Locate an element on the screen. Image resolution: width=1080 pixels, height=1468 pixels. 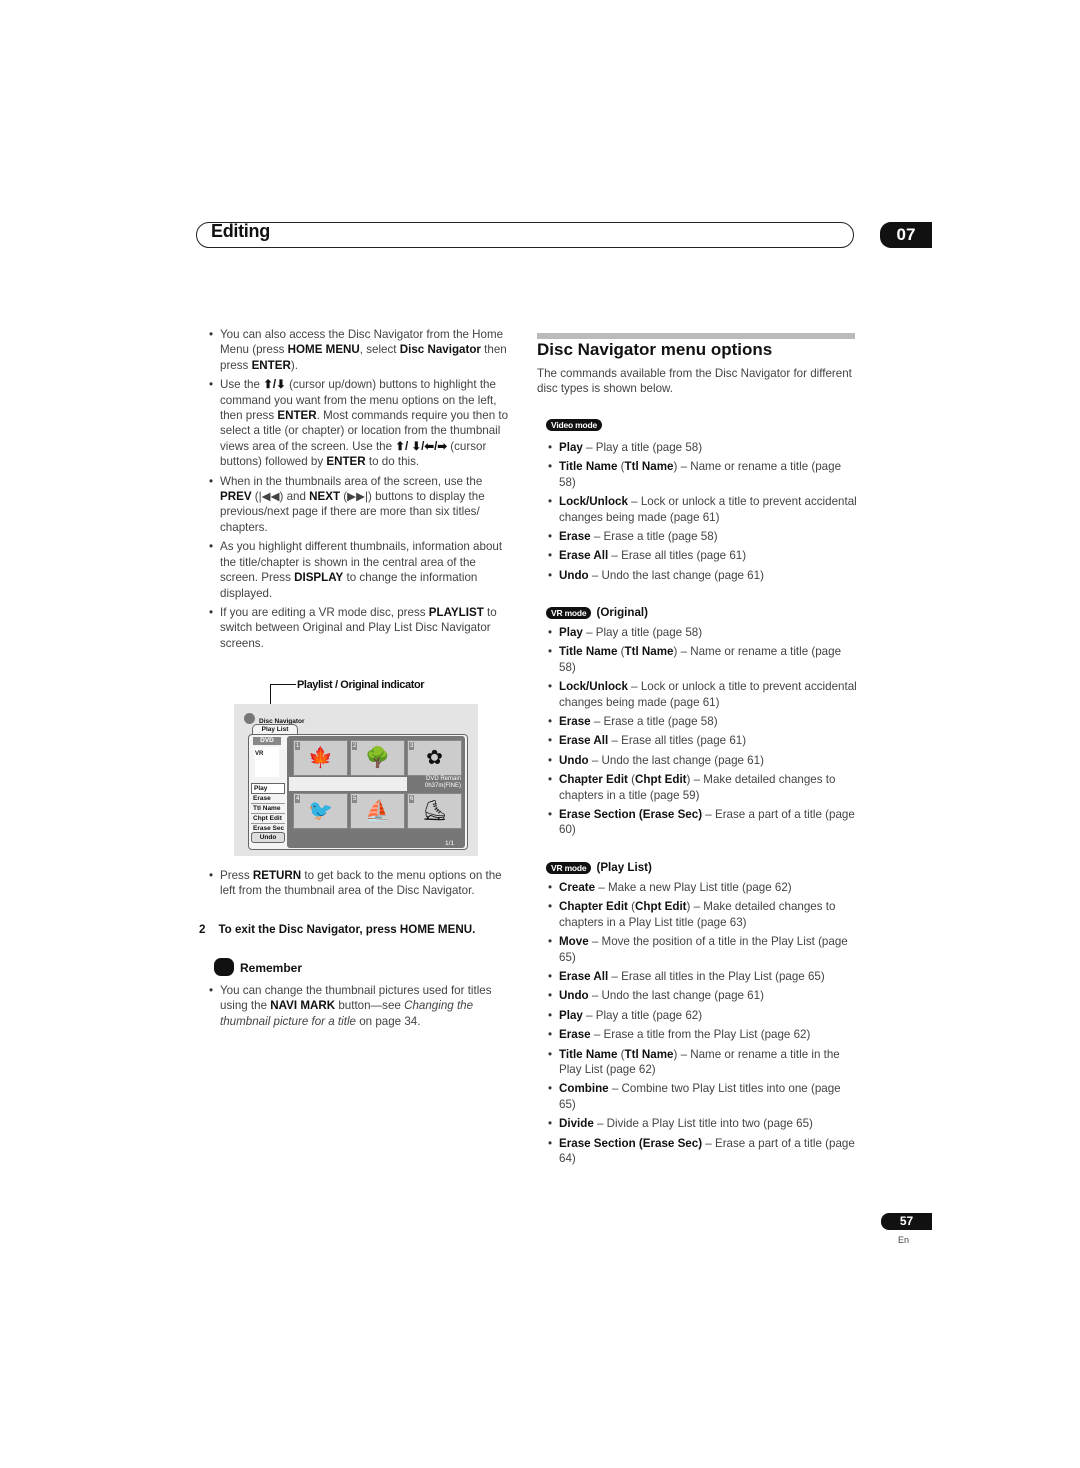
thumbnail: 1 🍁 is located at coordinates (320, 758).